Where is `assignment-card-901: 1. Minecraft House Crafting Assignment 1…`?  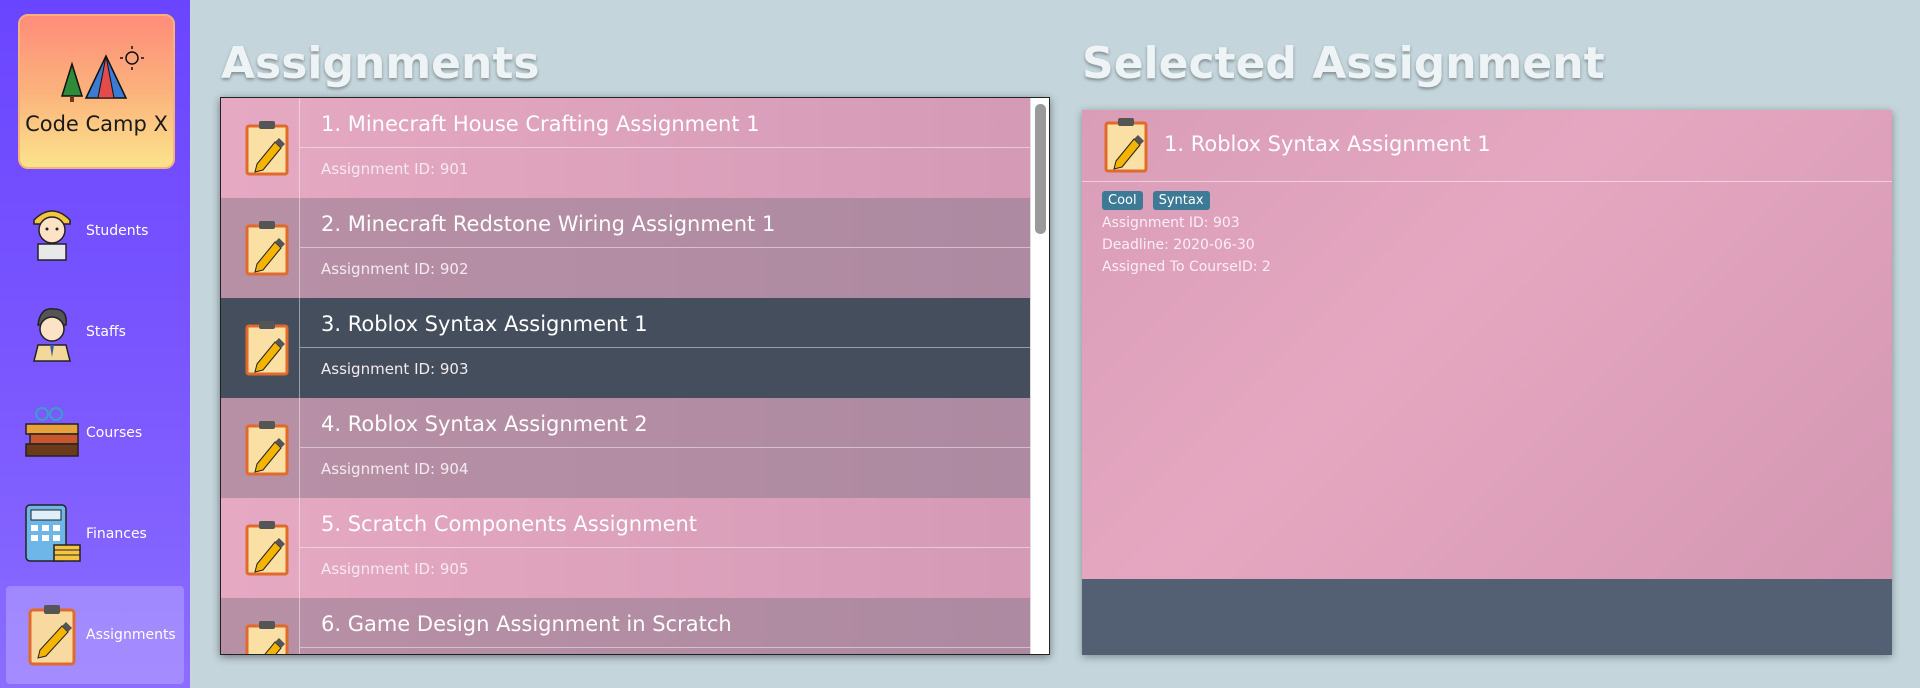 assignment-card-901: 1. Minecraft House Crafting Assignment 1… is located at coordinates (625, 148).